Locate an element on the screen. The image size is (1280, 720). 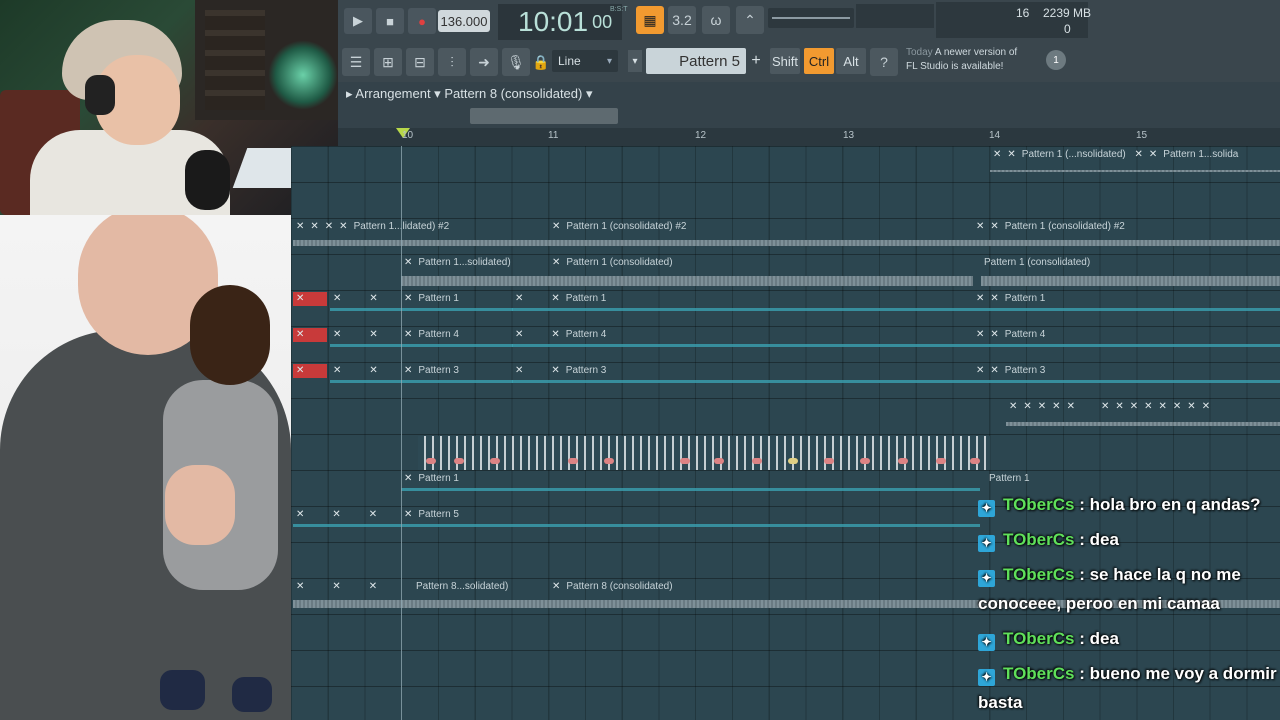
mixer-icon: ⫶ is located at coordinates (452, 62).